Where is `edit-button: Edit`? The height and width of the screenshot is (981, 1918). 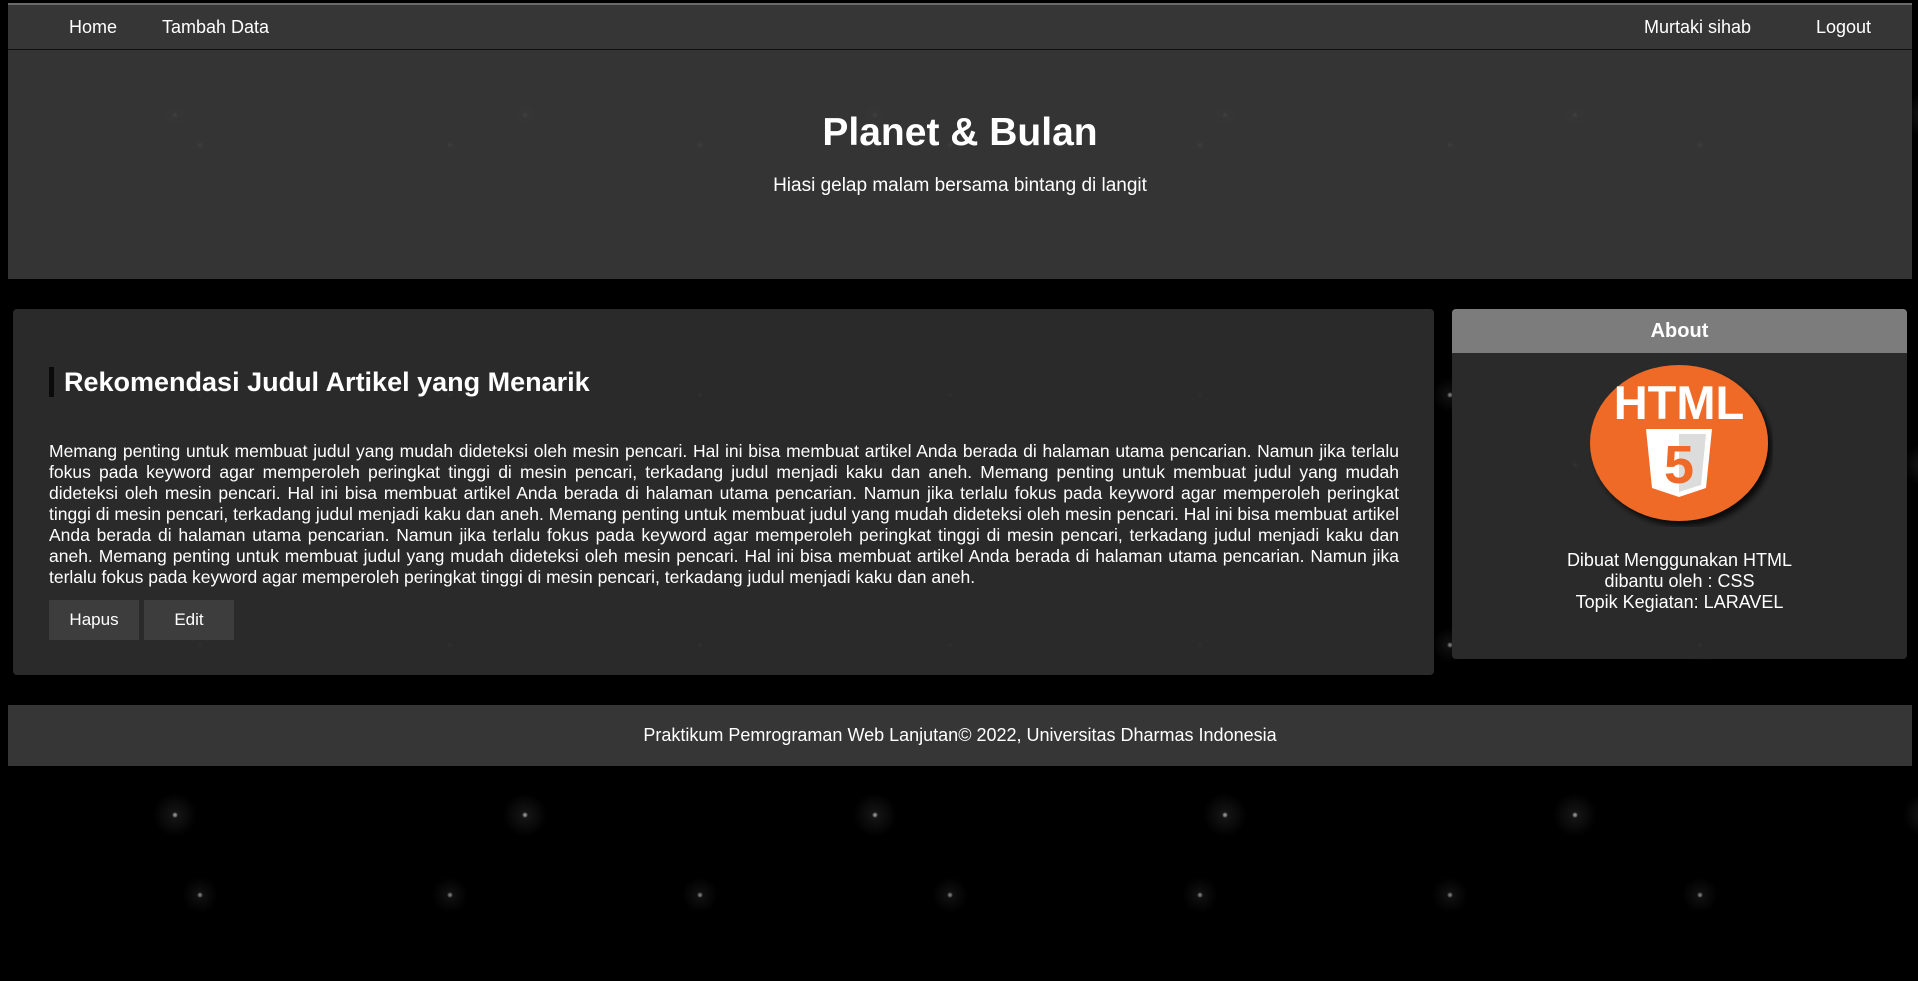 edit-button: Edit is located at coordinates (189, 620).